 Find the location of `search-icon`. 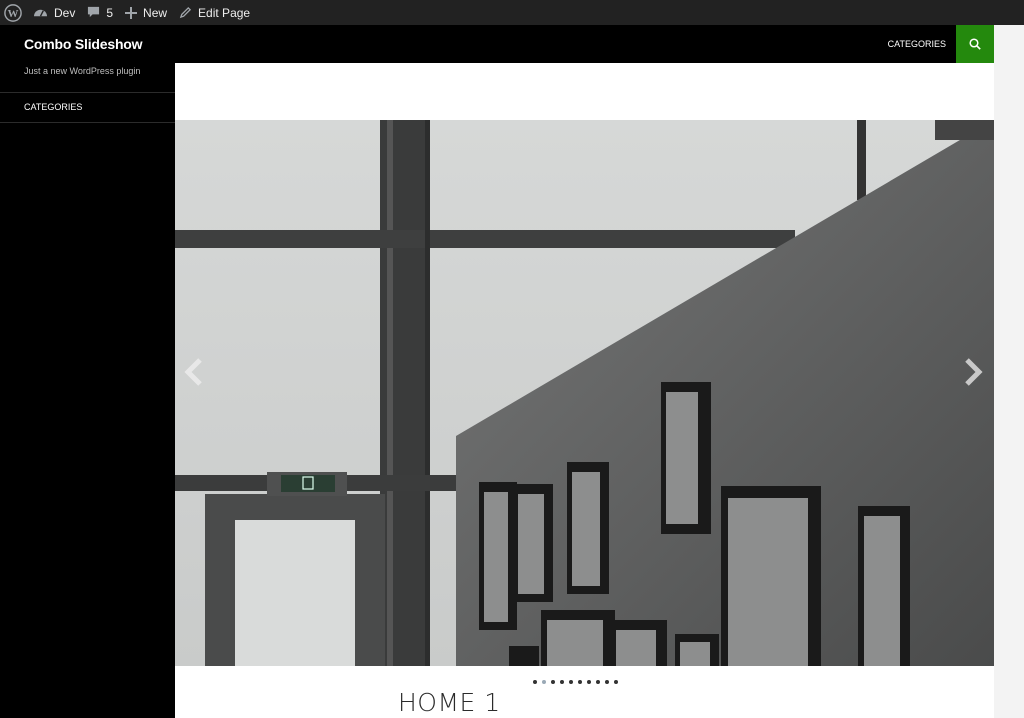

search-icon is located at coordinates (975, 44).